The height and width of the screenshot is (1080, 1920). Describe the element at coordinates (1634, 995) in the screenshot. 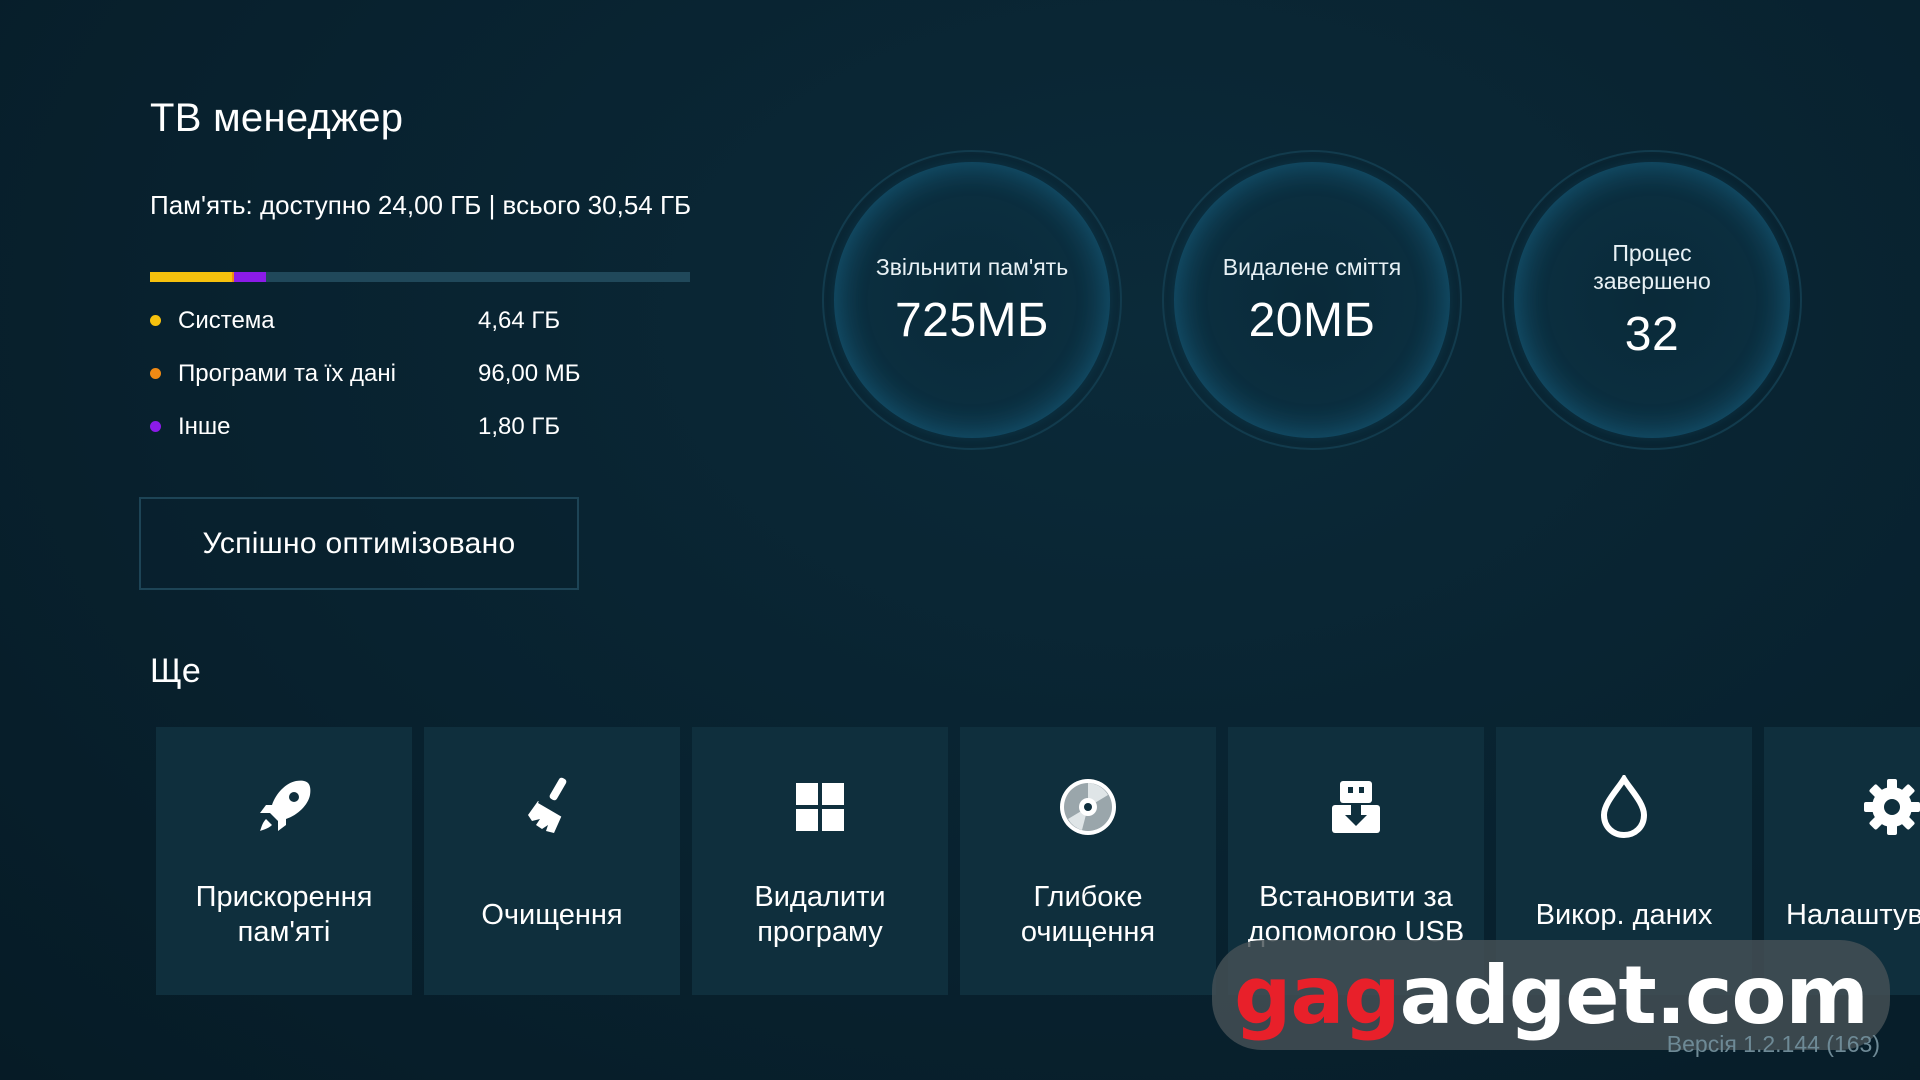

I see `watermark-white-text: adget.com` at that location.